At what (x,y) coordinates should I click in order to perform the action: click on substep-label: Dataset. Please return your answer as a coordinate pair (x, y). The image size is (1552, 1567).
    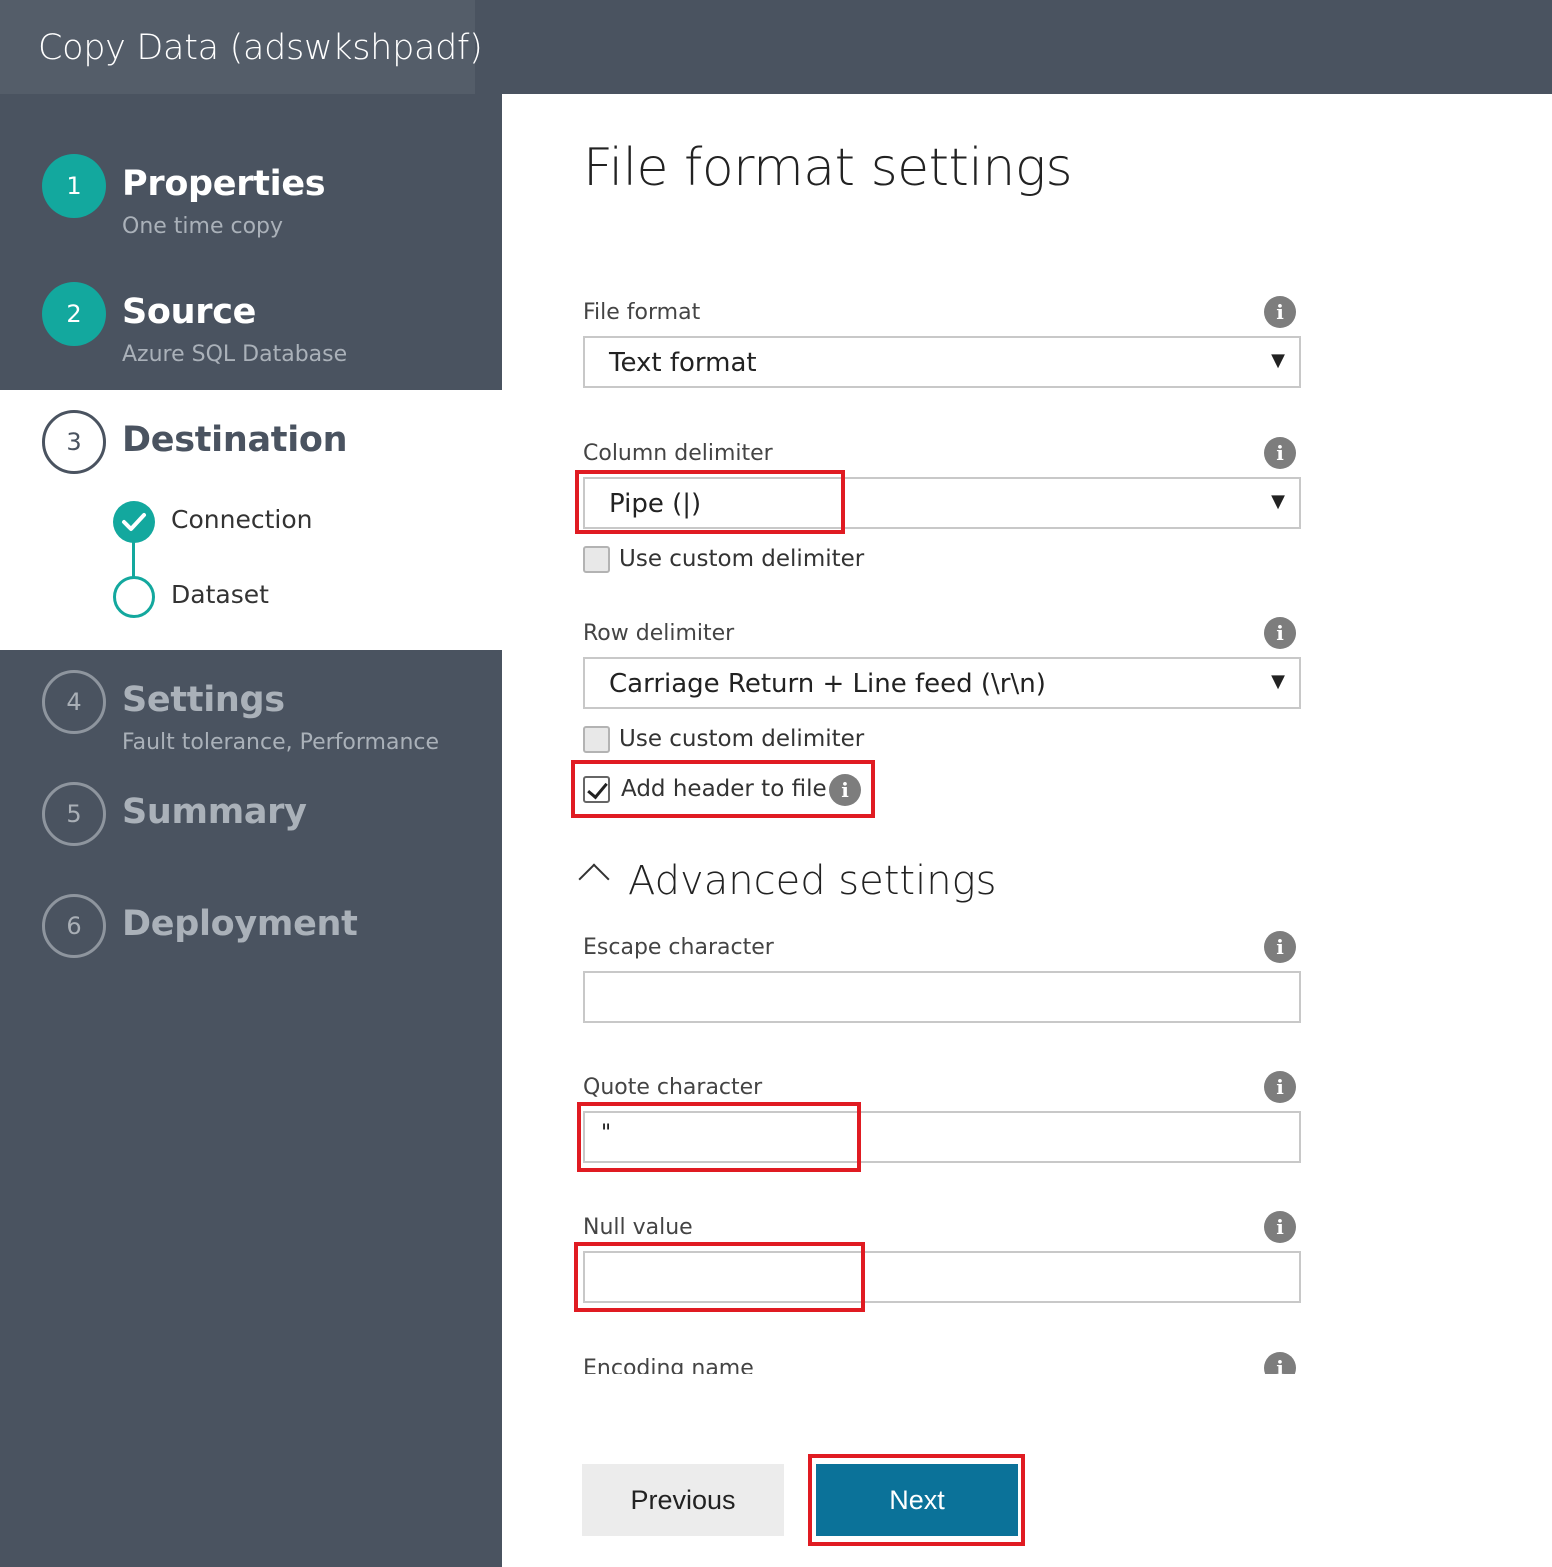
    Looking at the image, I should click on (220, 594).